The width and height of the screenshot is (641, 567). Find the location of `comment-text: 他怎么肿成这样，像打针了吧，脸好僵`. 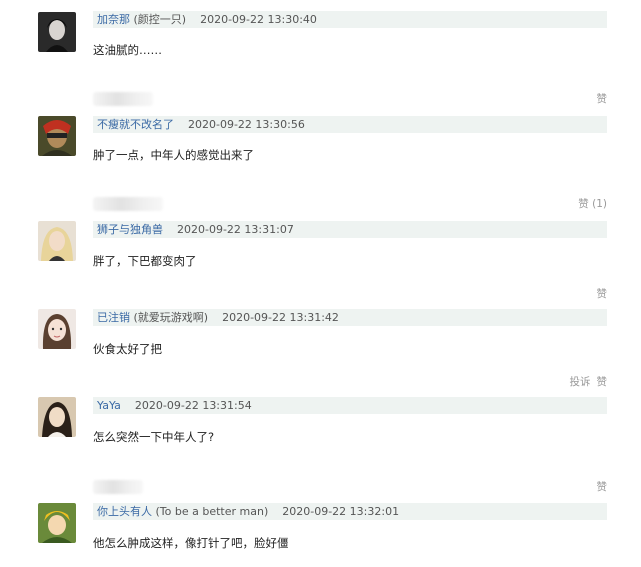

comment-text: 他怎么肿成这样，像打针了吧，脸好僵 is located at coordinates (191, 543).